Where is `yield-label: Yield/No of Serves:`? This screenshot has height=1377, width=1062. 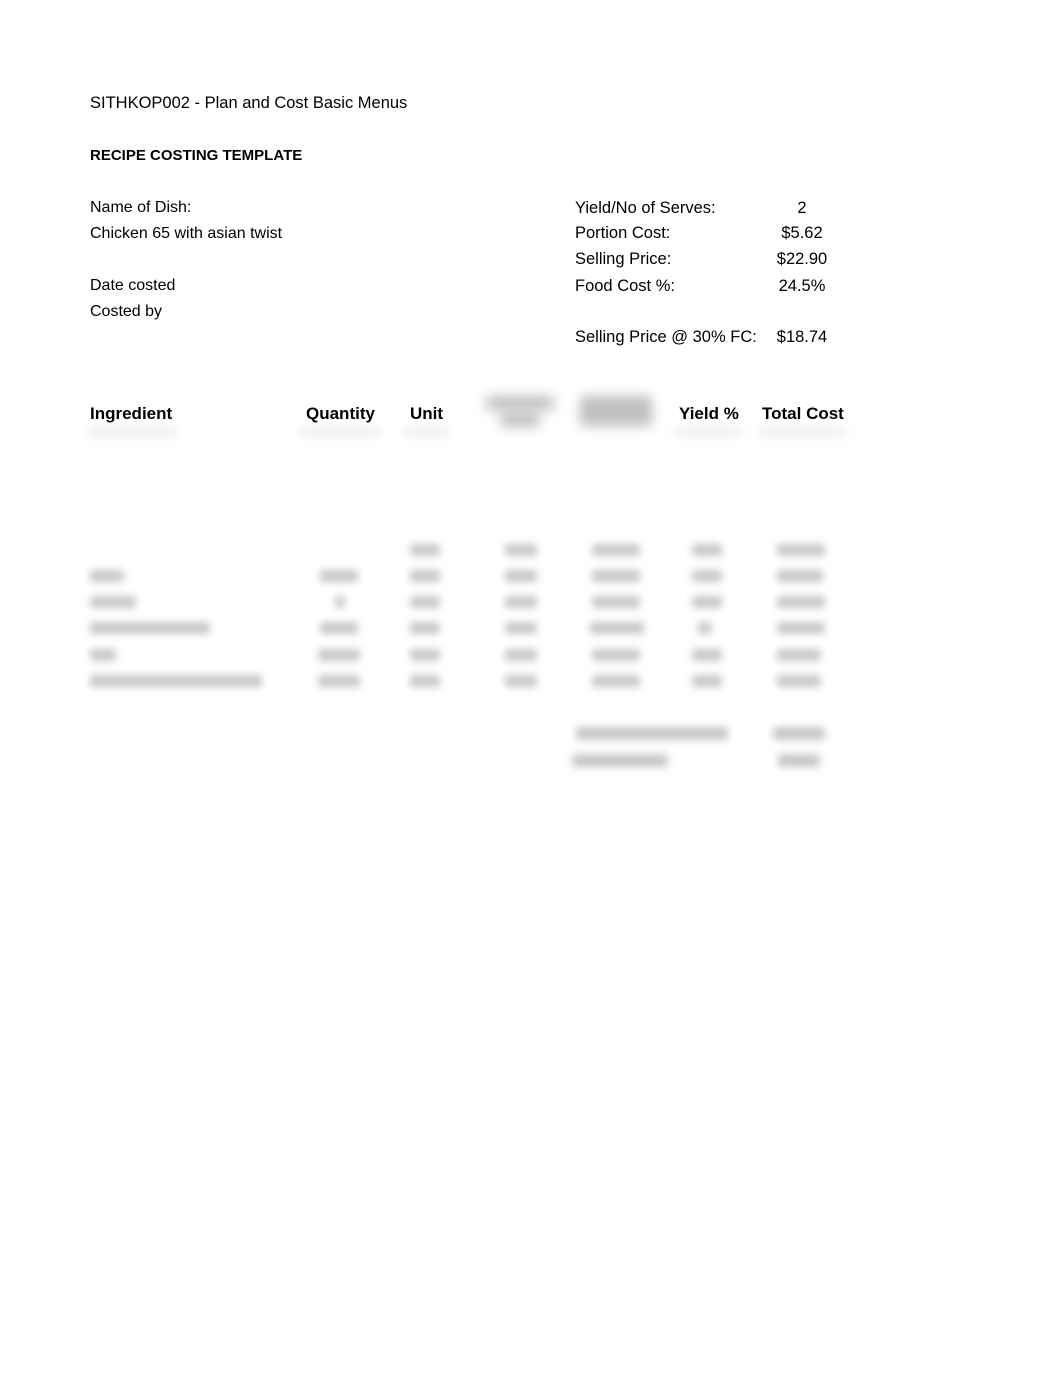 yield-label: Yield/No of Serves: is located at coordinates (645, 208).